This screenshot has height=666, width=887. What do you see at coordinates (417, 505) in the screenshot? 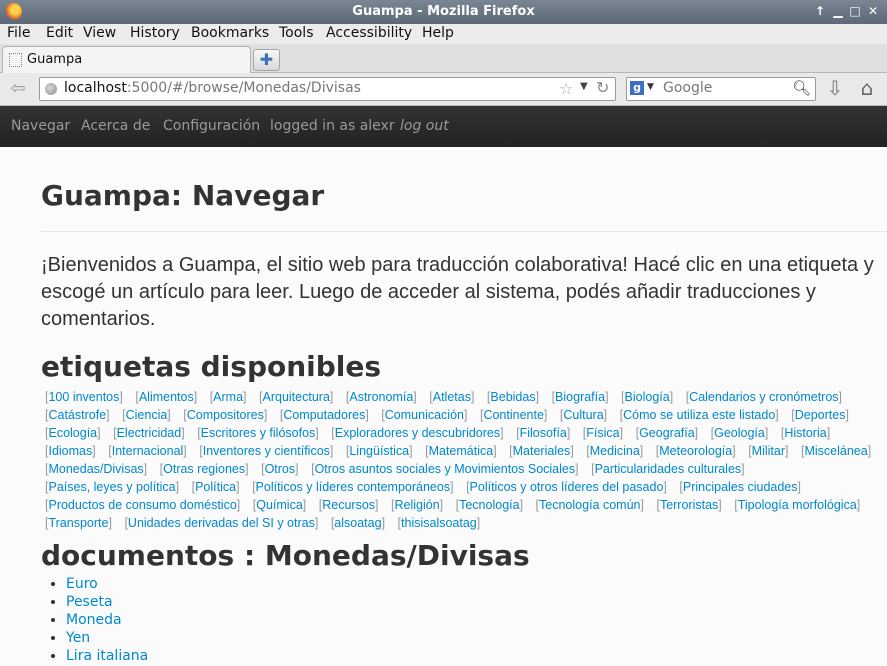
I see `tag-link: Religión` at bounding box center [417, 505].